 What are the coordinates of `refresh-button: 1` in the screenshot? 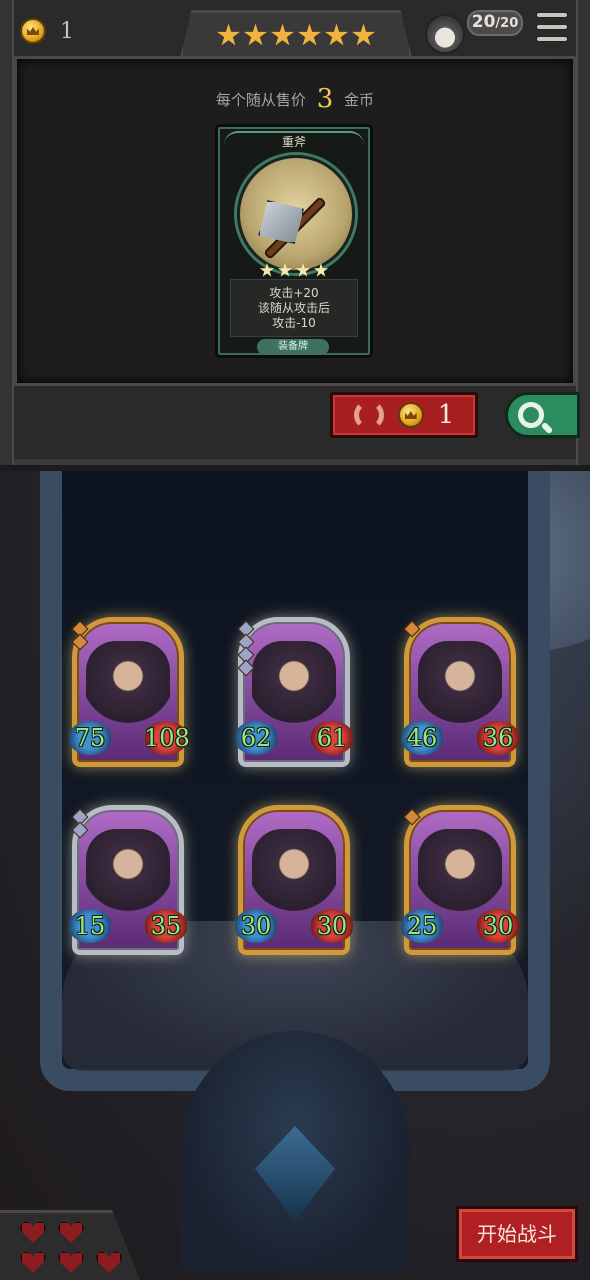 It's located at (404, 415).